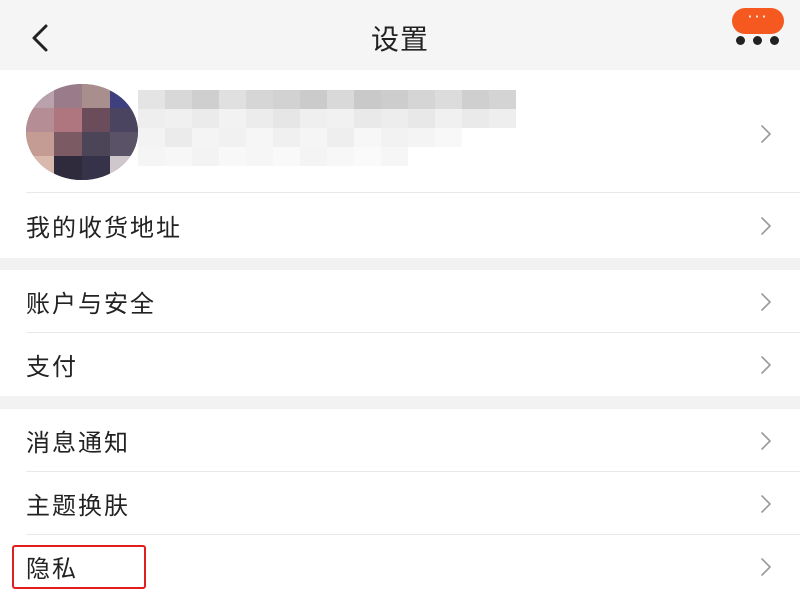 This screenshot has height=600, width=800. I want to click on avatar, so click(82, 132).